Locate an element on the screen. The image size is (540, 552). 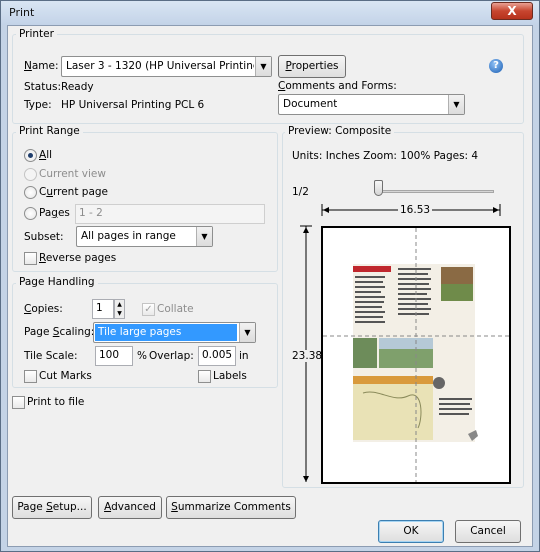
copies-stepper: ▲ ▼ is located at coordinates (119, 309).